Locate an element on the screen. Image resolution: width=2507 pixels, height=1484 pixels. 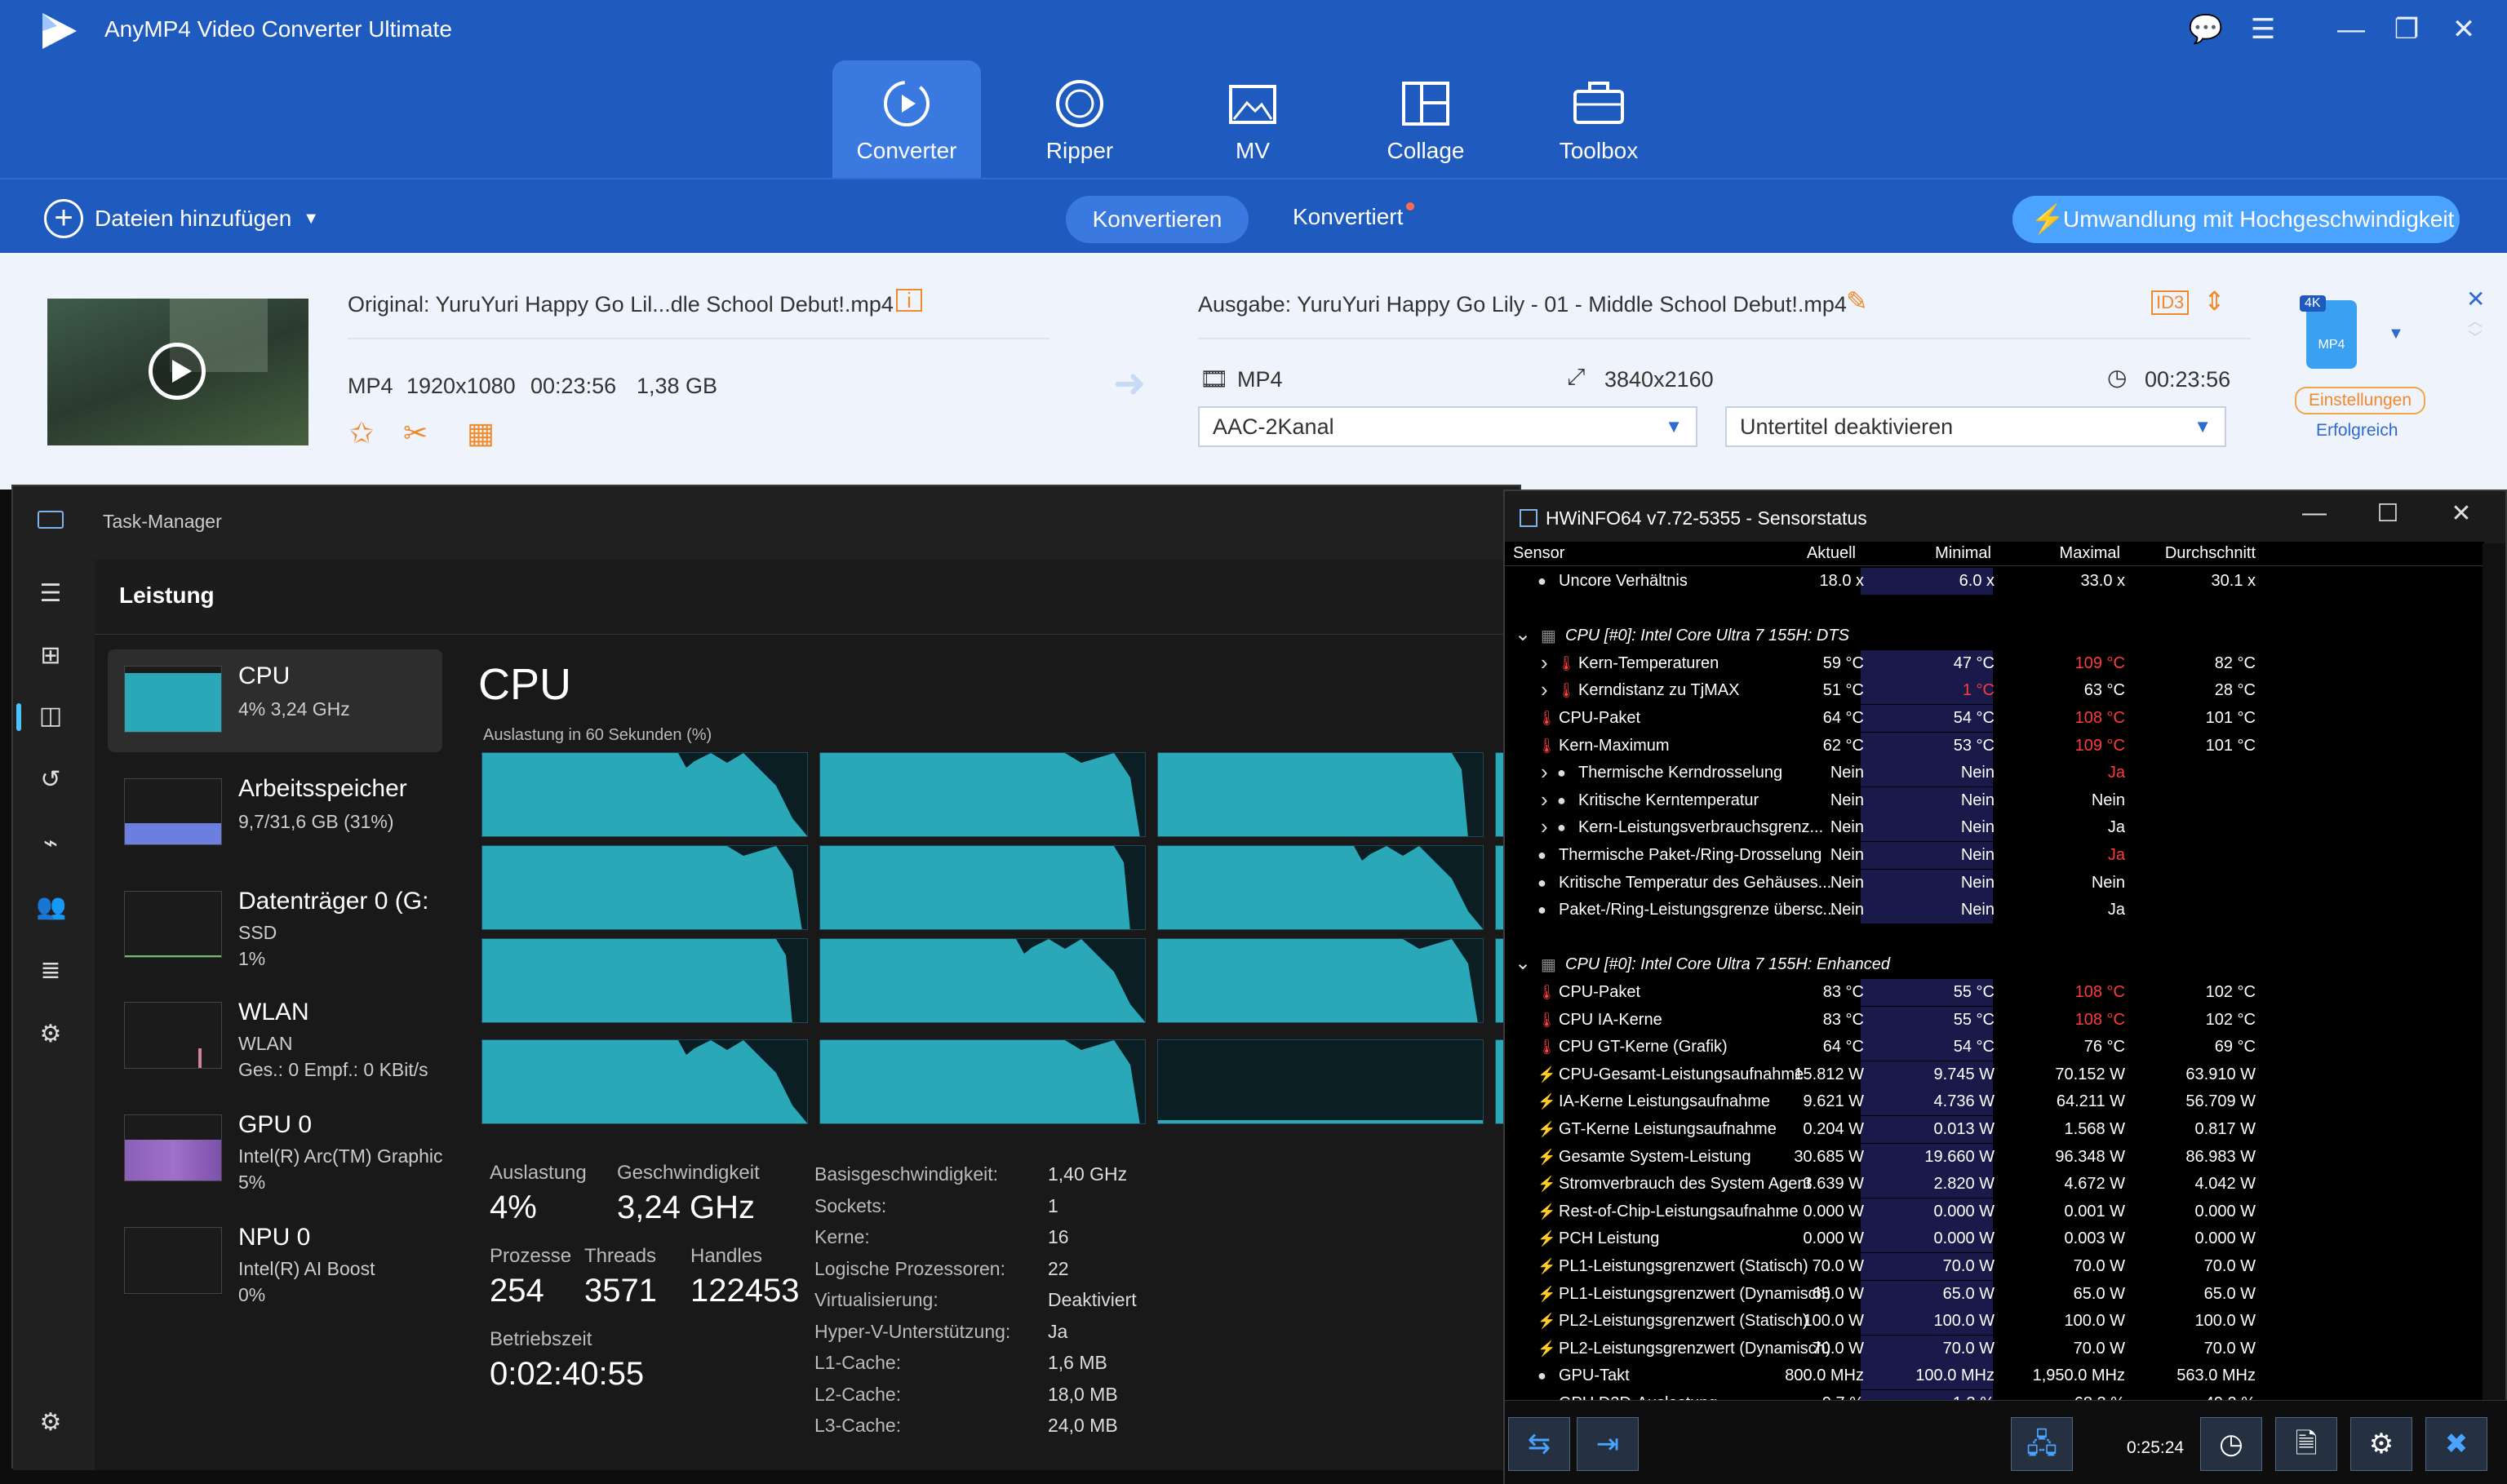
close-x-icon: ✖ is located at coordinates (2456, 1444).